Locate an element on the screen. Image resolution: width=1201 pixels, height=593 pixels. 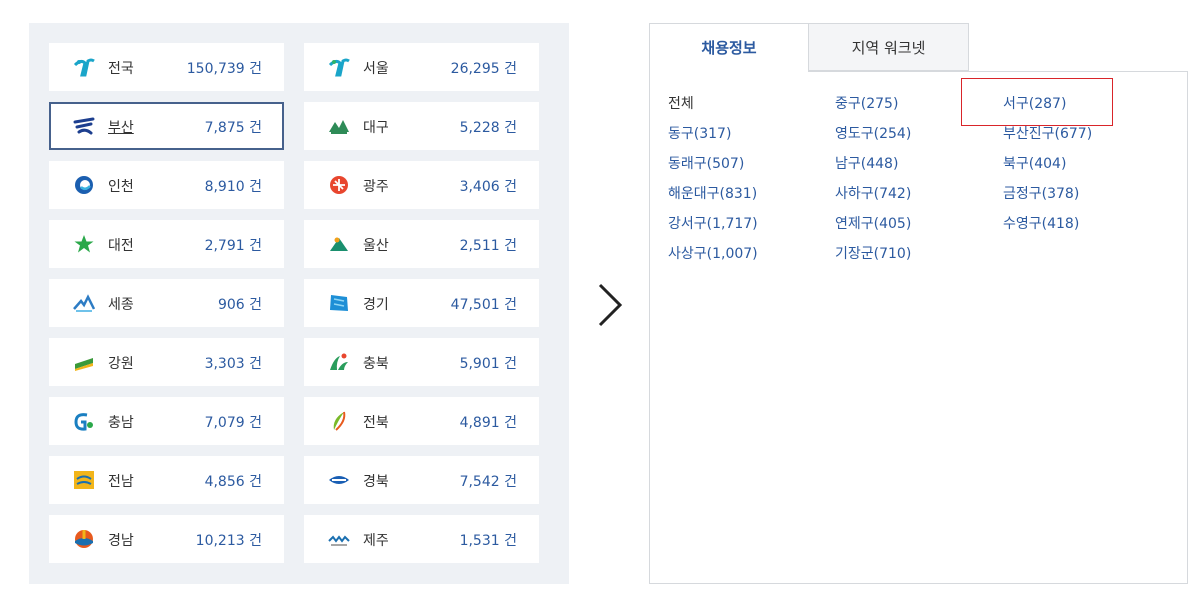
district-link-all: 전체 is located at coordinates (681, 103).